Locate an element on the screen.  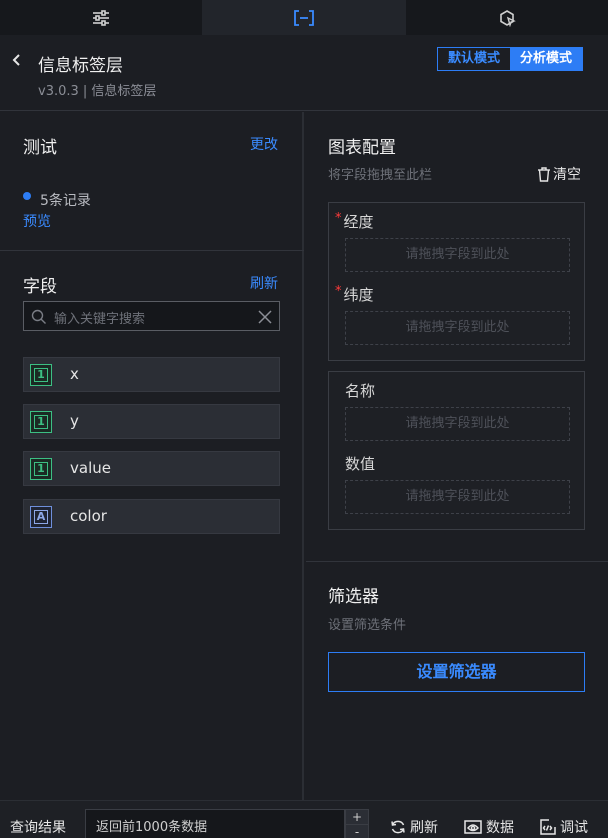
sliders-icon is located at coordinates (101, 17).